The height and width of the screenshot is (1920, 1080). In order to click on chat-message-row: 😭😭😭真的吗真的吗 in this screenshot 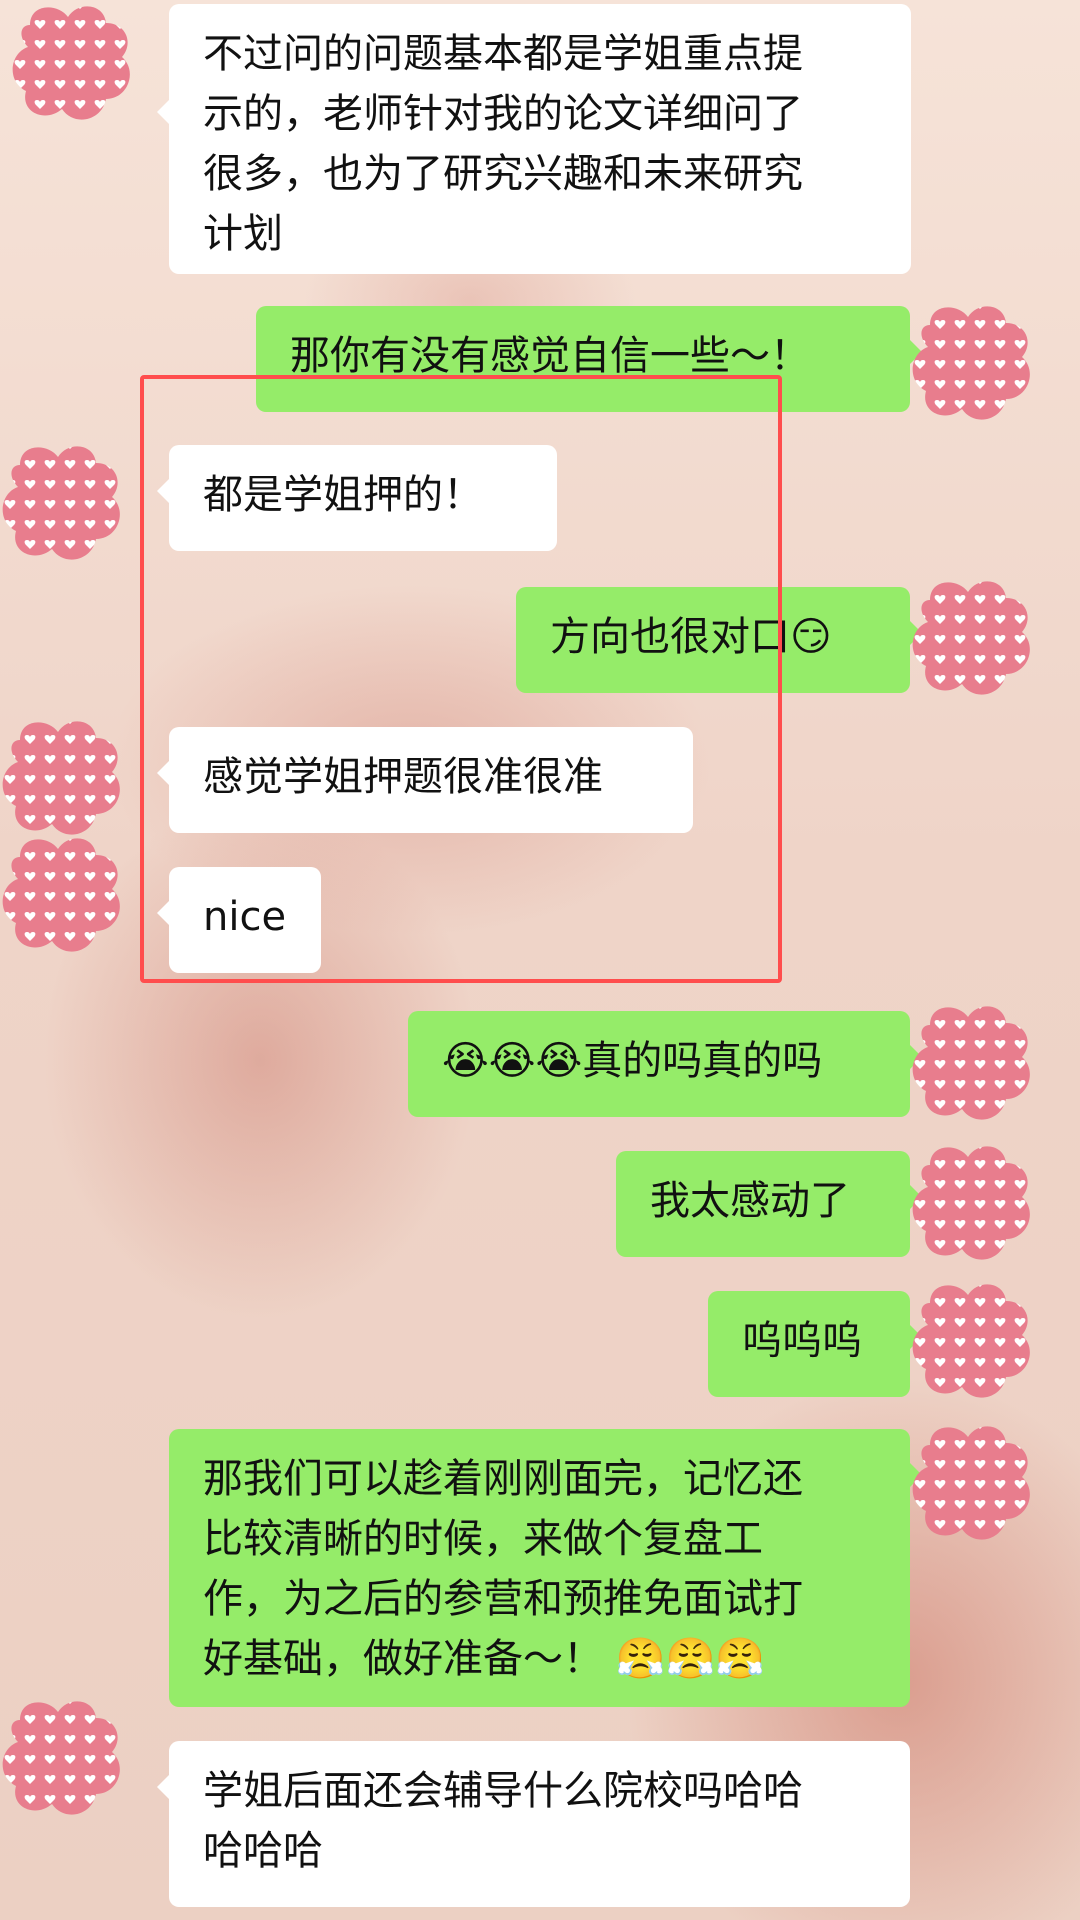, I will do `click(540, 1070)`.